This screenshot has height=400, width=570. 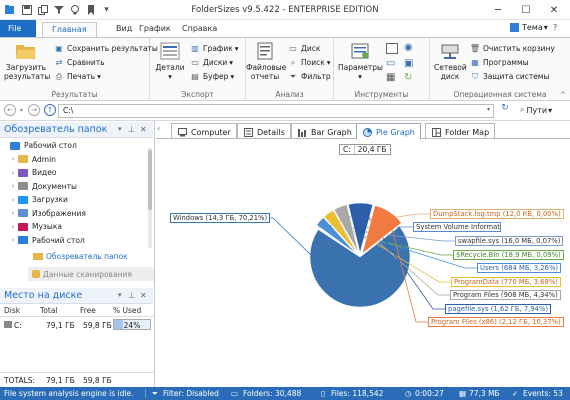 I want to click on totals-row: TOTALS: 79,1 ГБ 59,8 ГБ, so click(x=77, y=379).